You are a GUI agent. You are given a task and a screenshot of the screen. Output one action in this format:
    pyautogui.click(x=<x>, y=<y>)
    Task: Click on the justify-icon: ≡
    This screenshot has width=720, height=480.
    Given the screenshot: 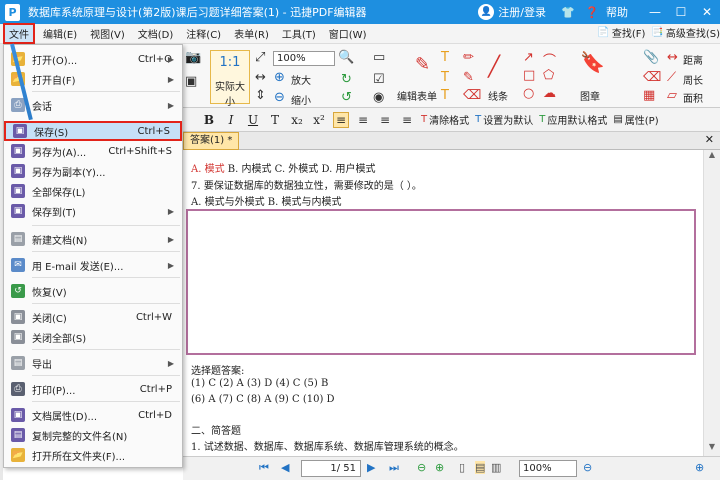 What is the action you would take?
    pyautogui.click(x=407, y=120)
    